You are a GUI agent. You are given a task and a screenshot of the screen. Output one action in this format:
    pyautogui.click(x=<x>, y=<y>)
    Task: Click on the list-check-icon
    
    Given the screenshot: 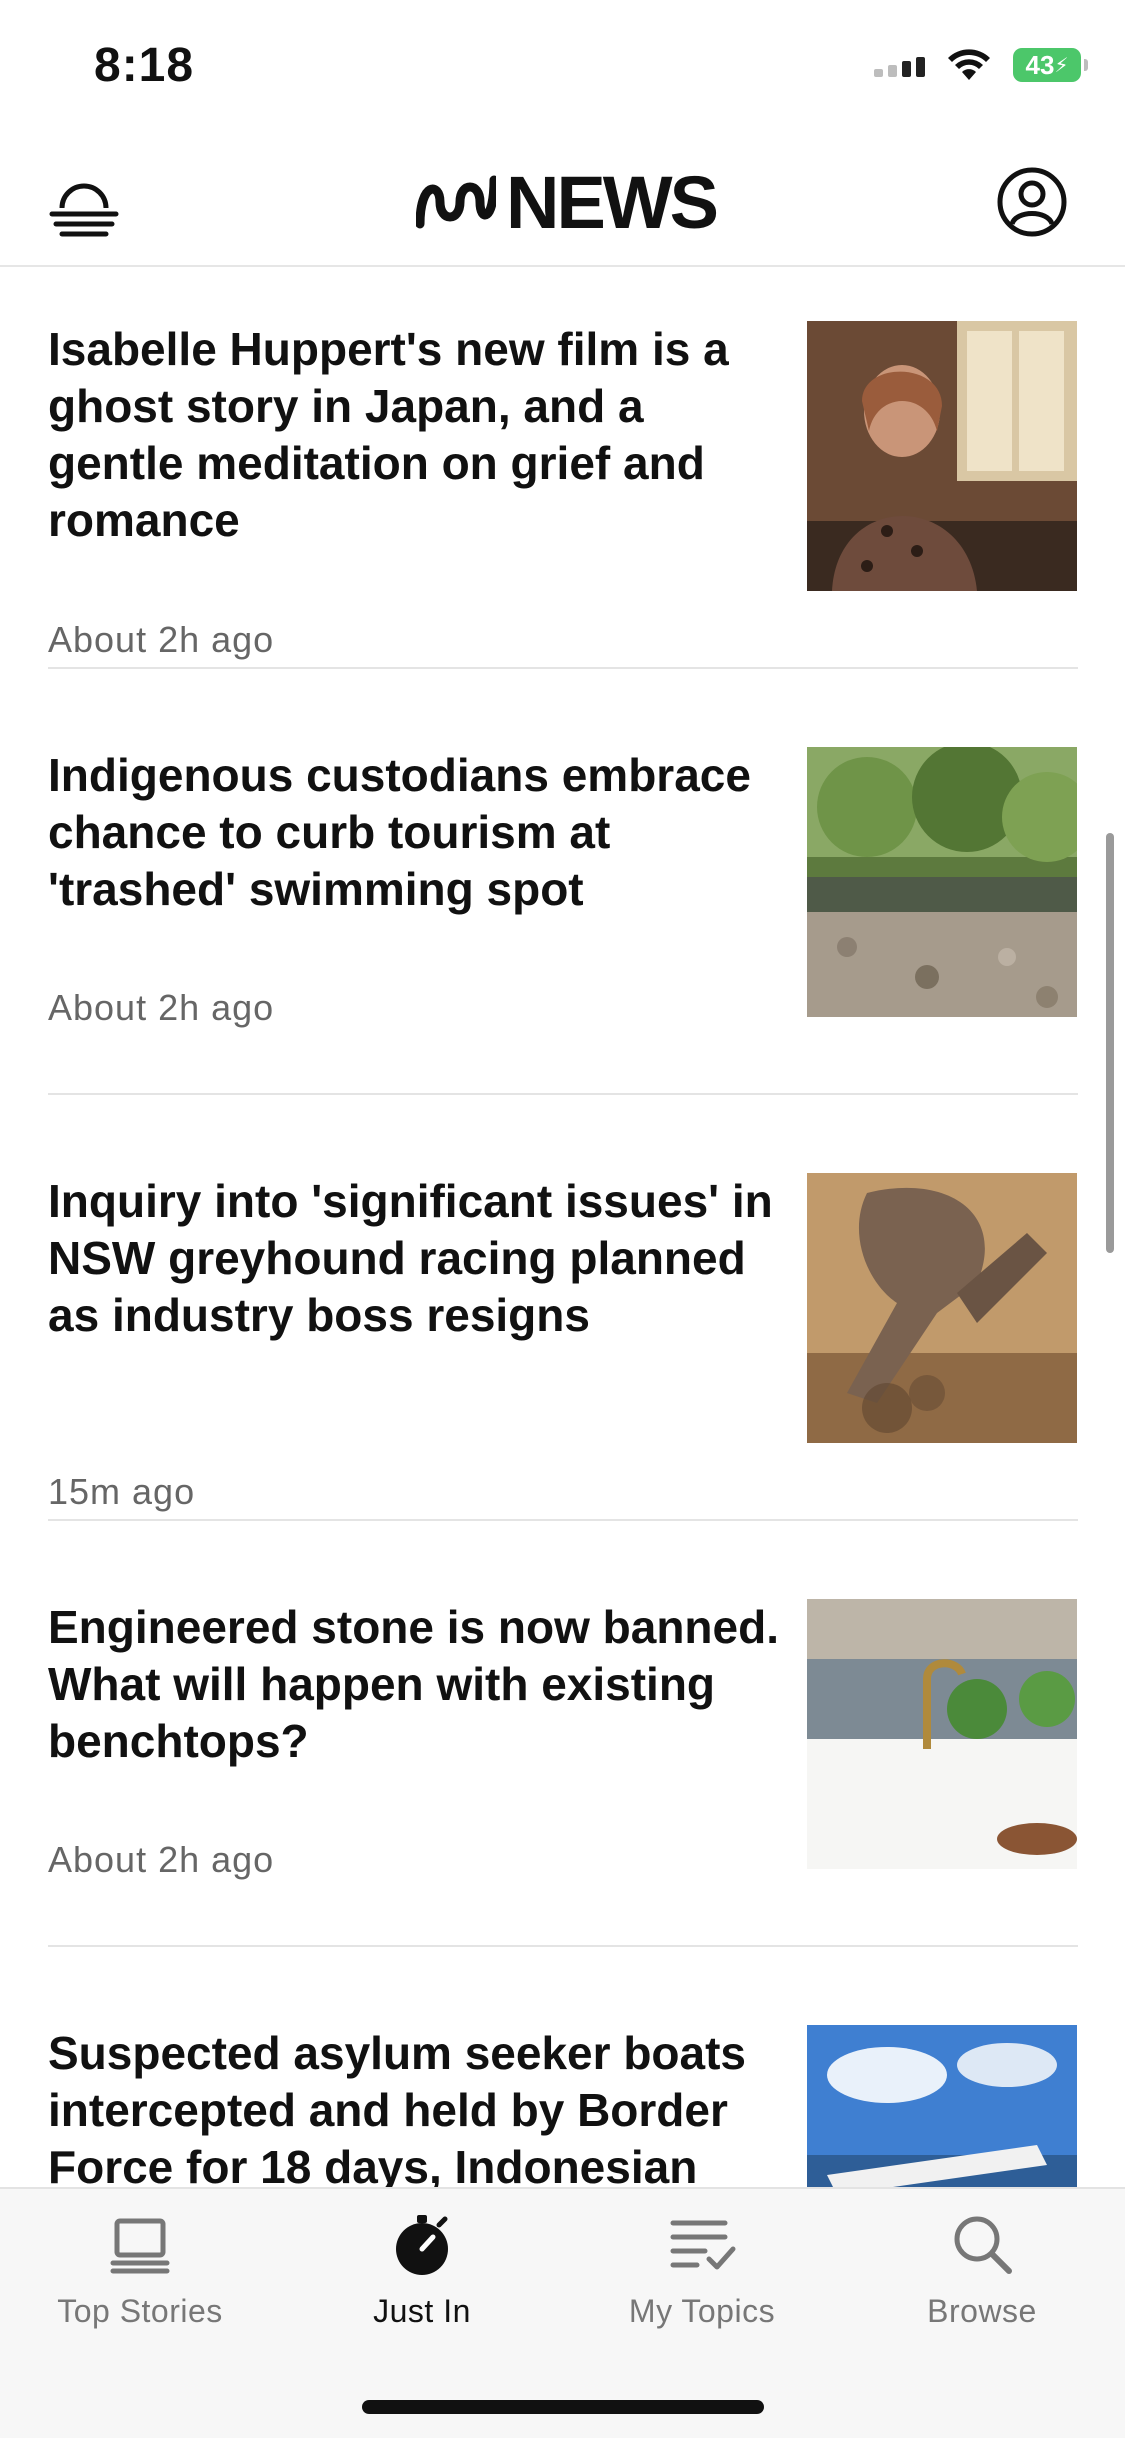 What is the action you would take?
    pyautogui.click(x=703, y=2245)
    